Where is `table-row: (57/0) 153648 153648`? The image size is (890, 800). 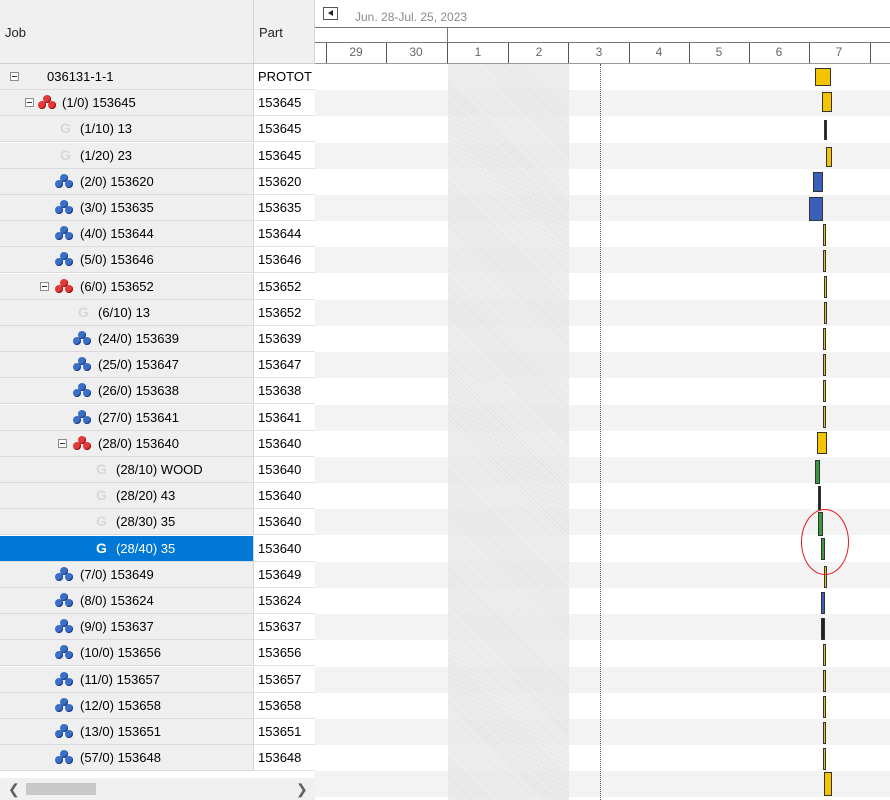 table-row: (57/0) 153648 153648 is located at coordinates (157, 758).